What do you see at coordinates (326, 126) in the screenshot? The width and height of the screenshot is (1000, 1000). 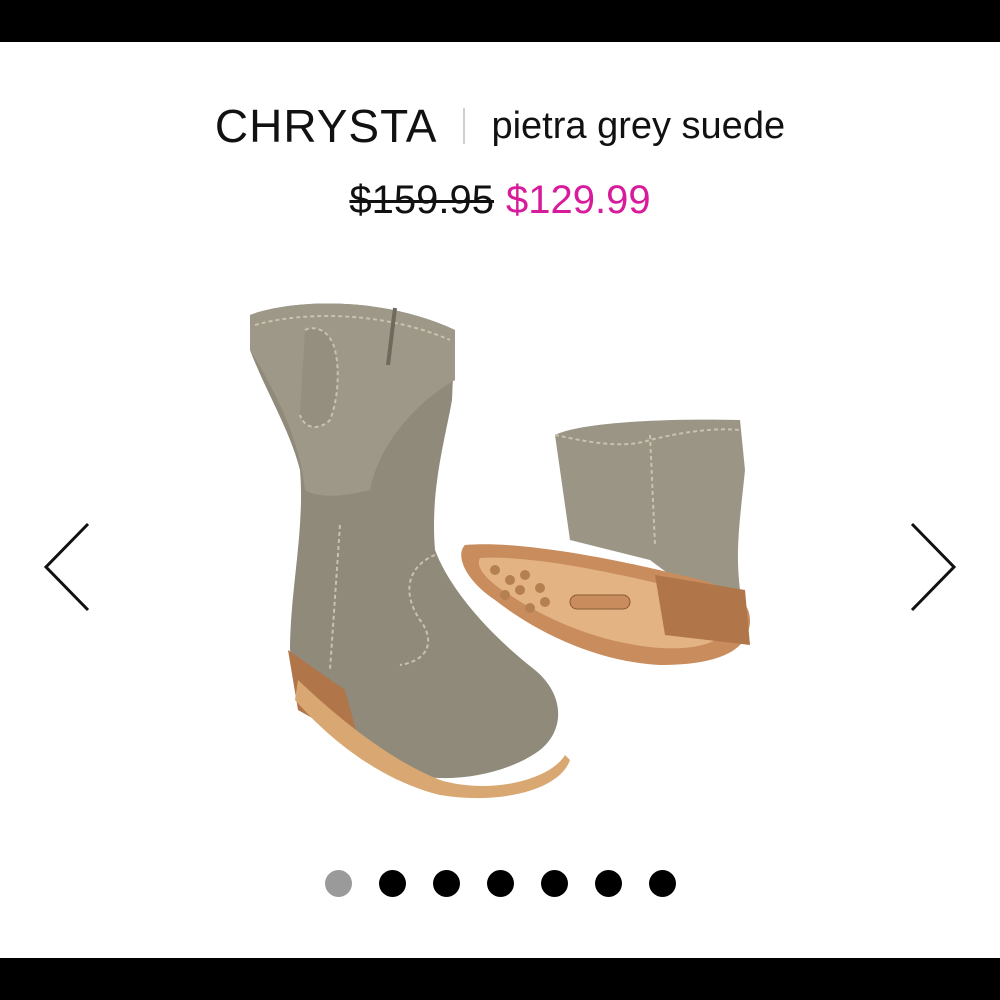 I see `product-name: CHRYSTA` at bounding box center [326, 126].